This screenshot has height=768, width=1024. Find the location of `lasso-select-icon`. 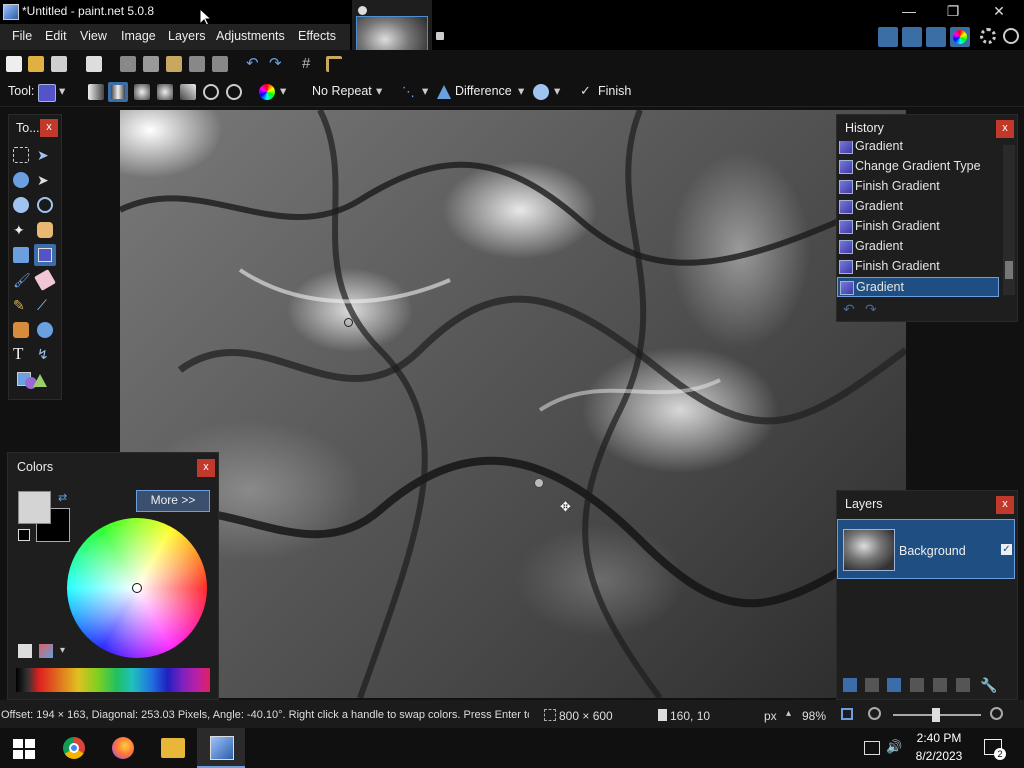

lasso-select-icon is located at coordinates (21, 180).